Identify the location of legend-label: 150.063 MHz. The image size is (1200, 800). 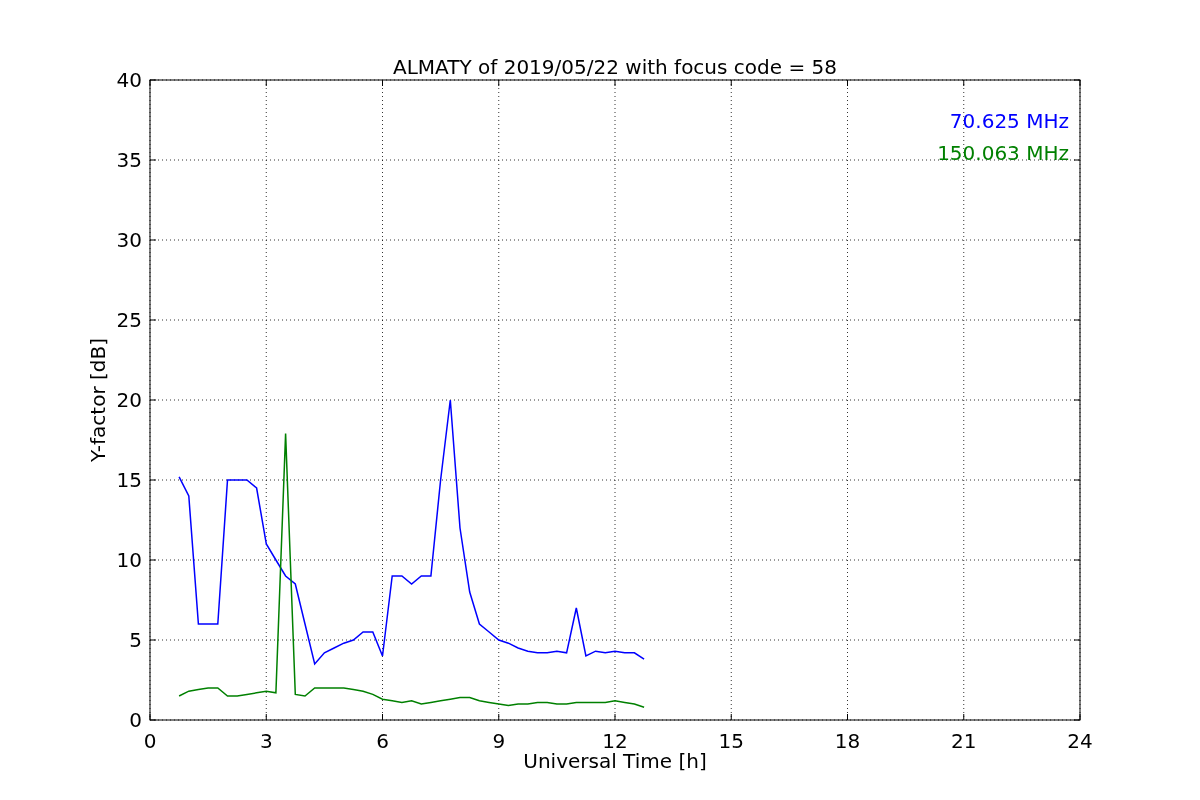
(1003, 153).